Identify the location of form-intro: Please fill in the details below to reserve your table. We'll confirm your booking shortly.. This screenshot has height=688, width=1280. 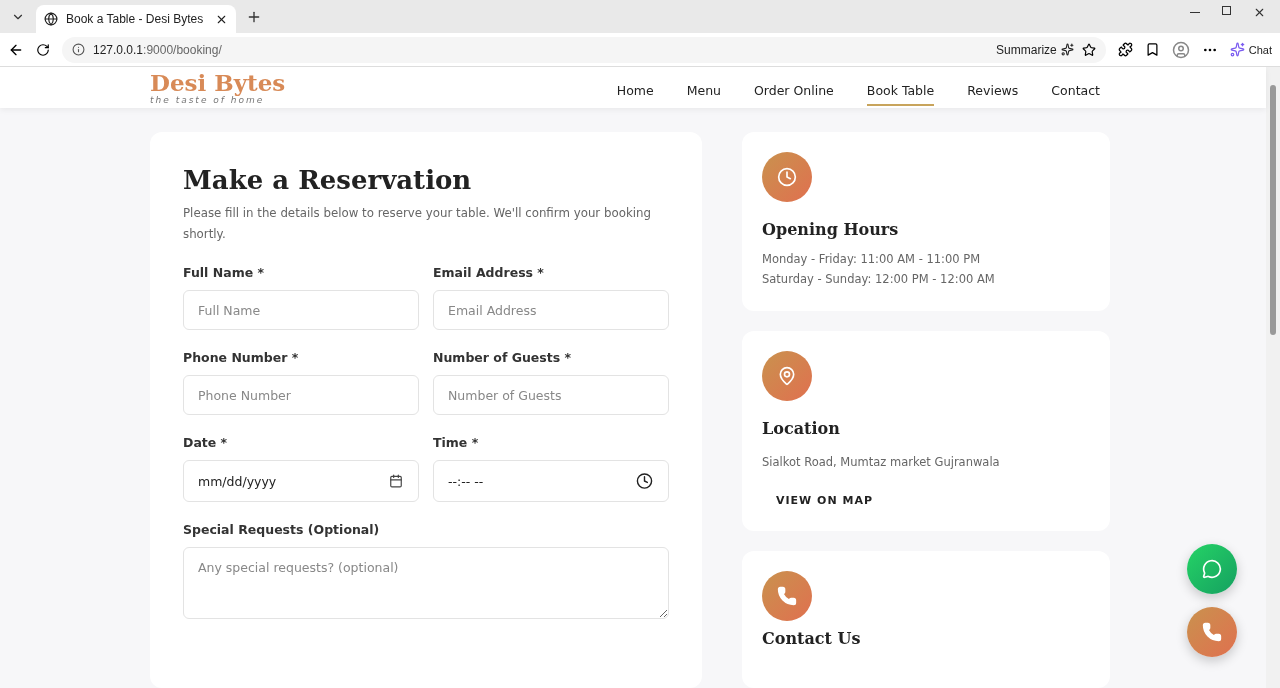
(417, 224).